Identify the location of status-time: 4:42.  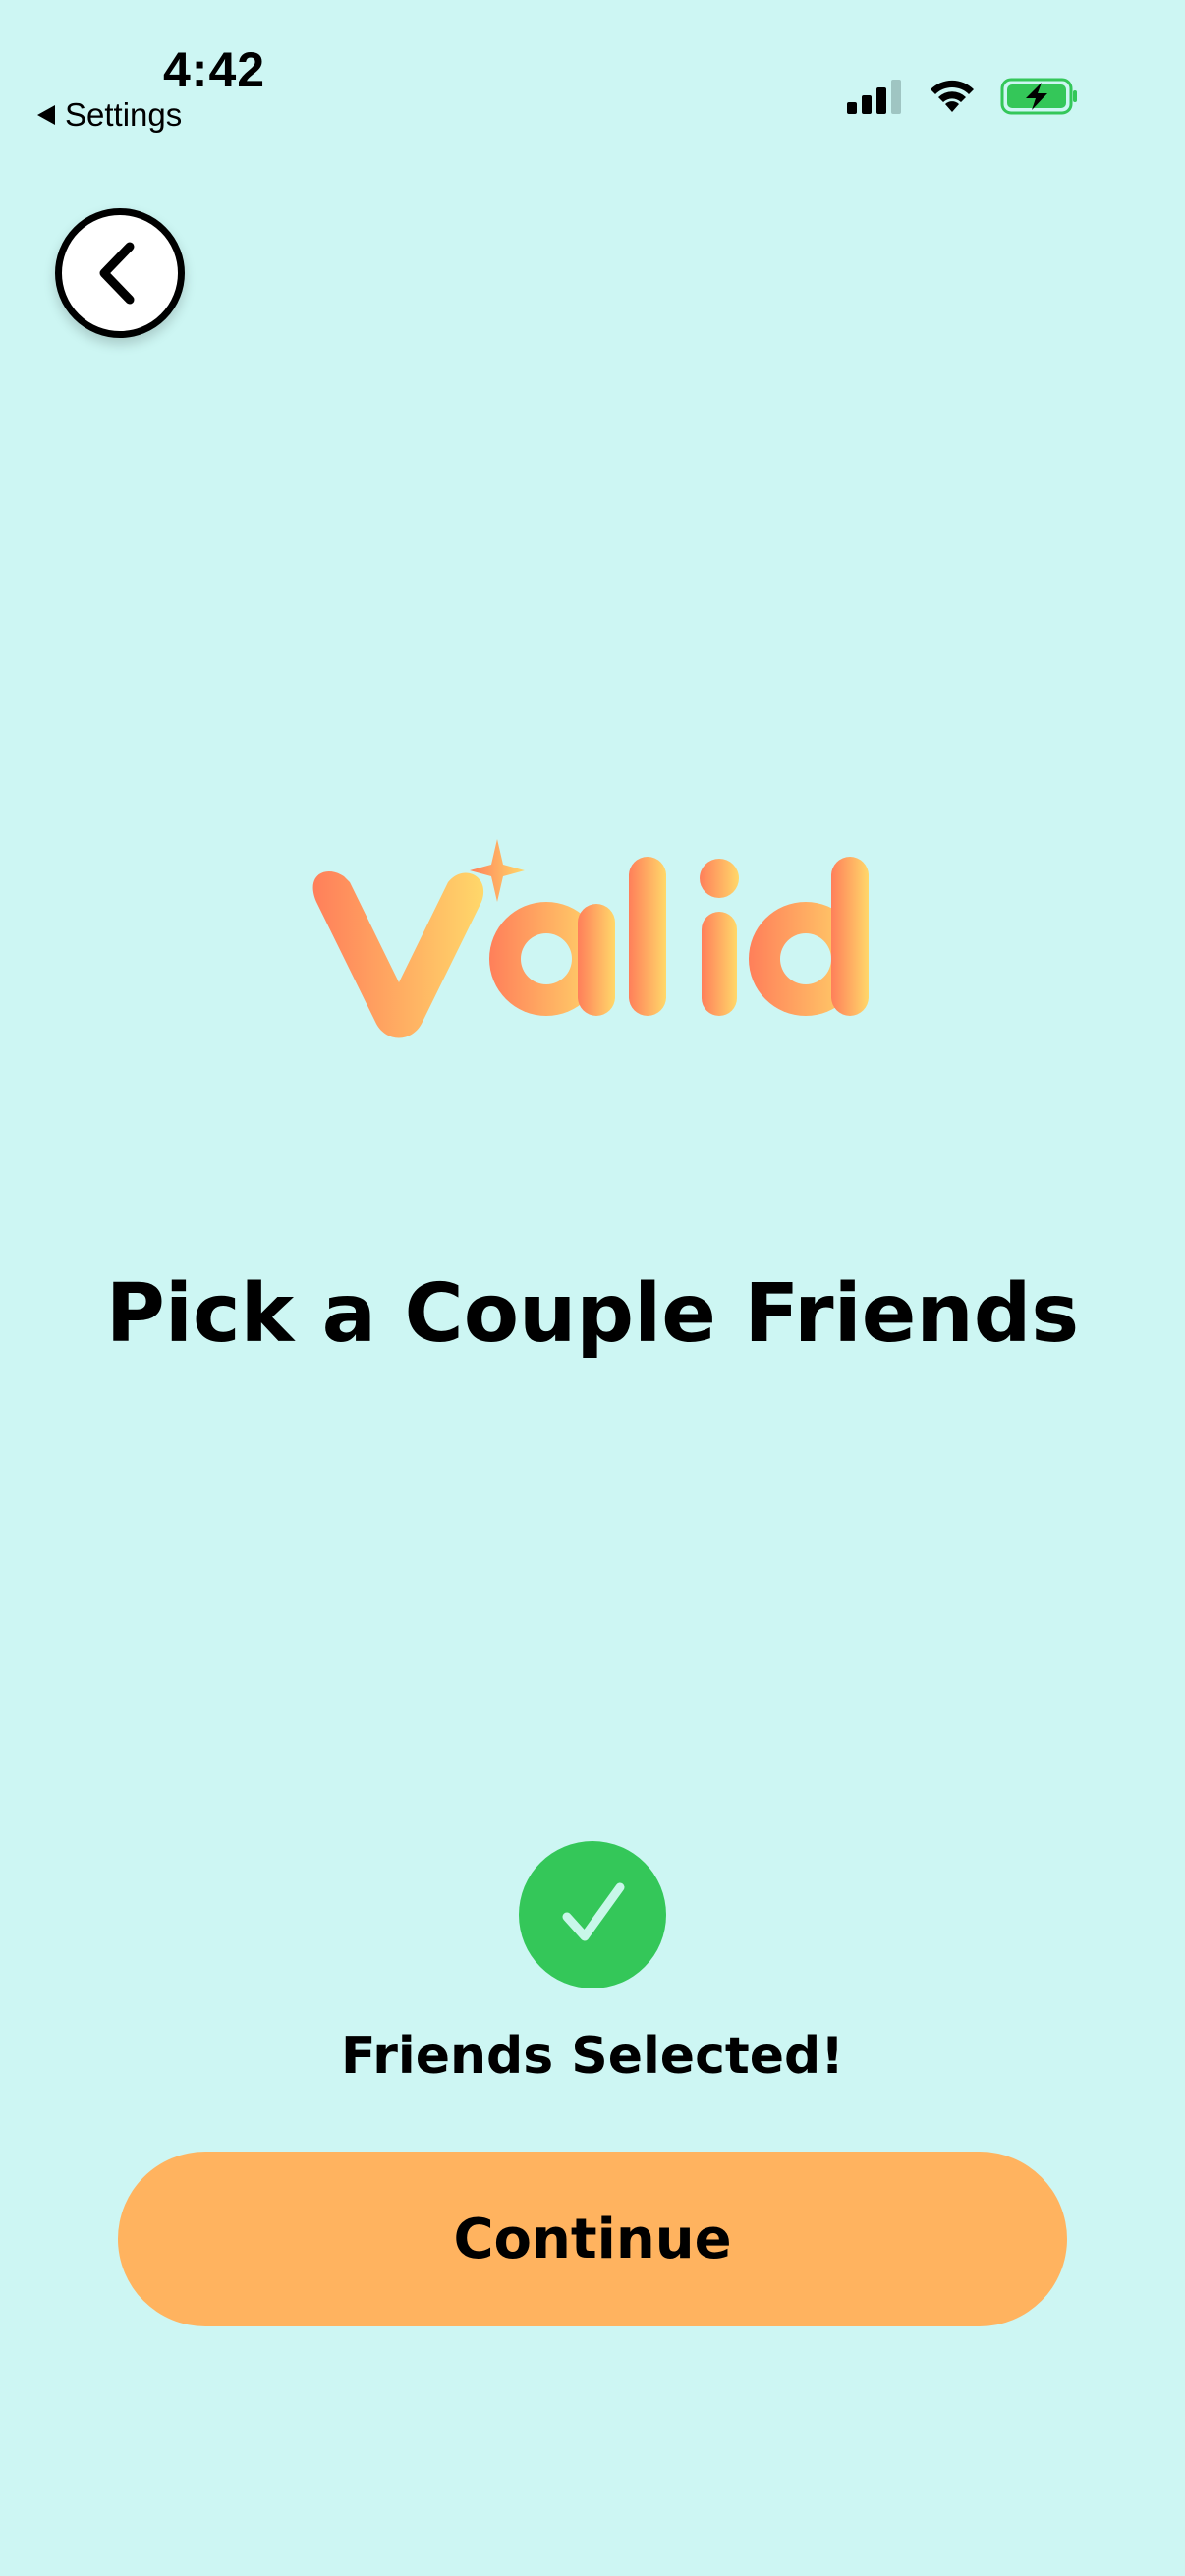
(215, 69).